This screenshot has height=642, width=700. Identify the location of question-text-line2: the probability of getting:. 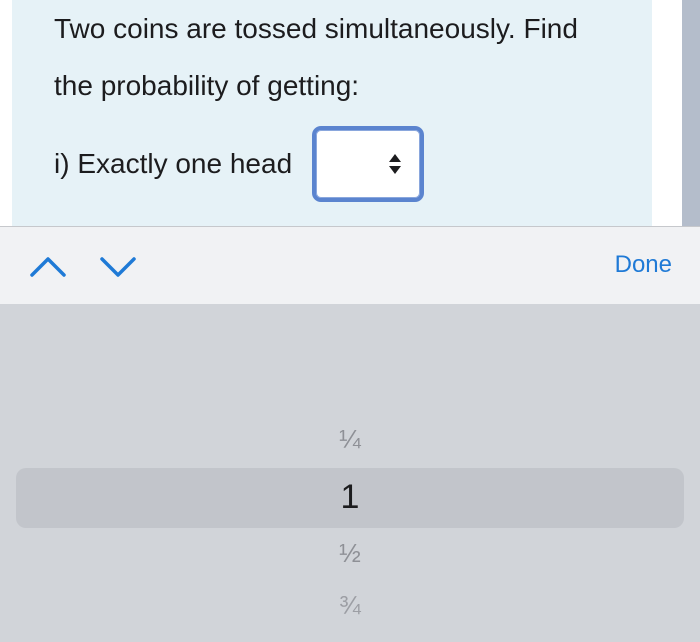
(207, 85).